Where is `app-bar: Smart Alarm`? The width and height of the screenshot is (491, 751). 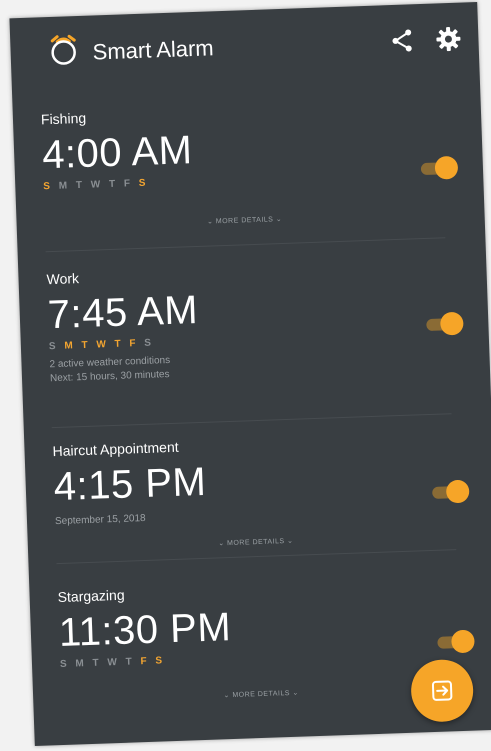
app-bar: Smart Alarm is located at coordinates (244, 45).